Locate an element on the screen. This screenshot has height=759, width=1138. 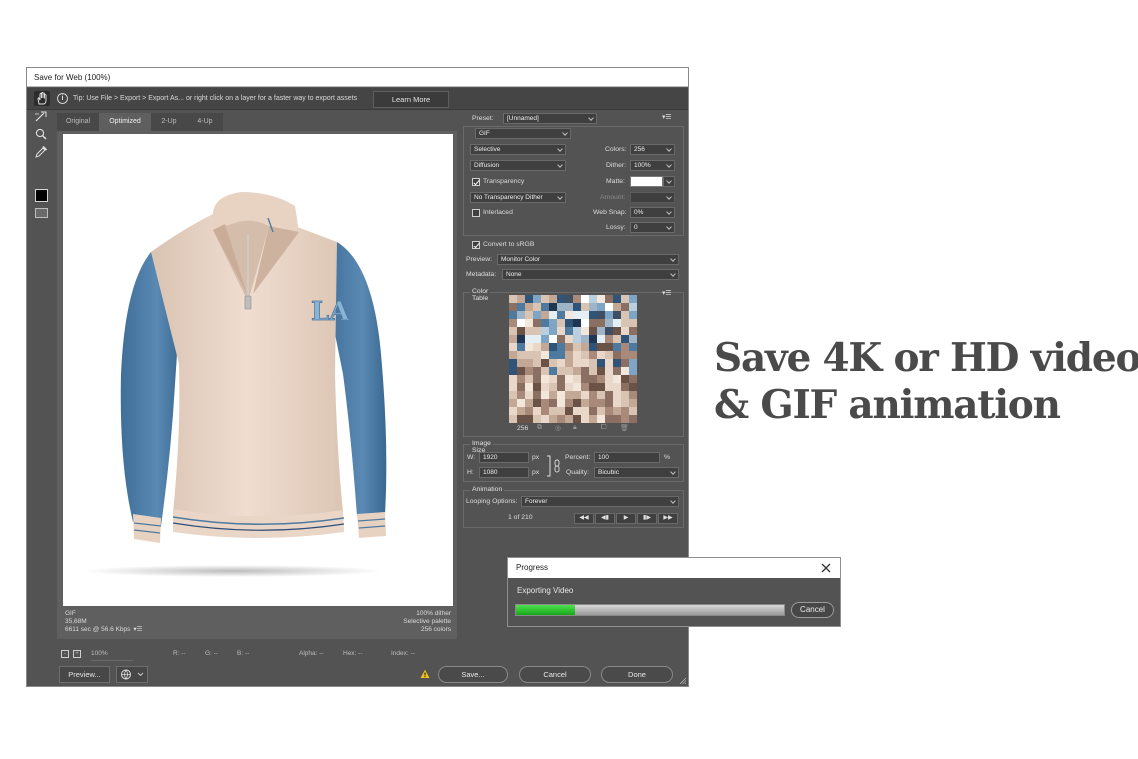
previous-frame-button: ◀▮ is located at coordinates (605, 518).